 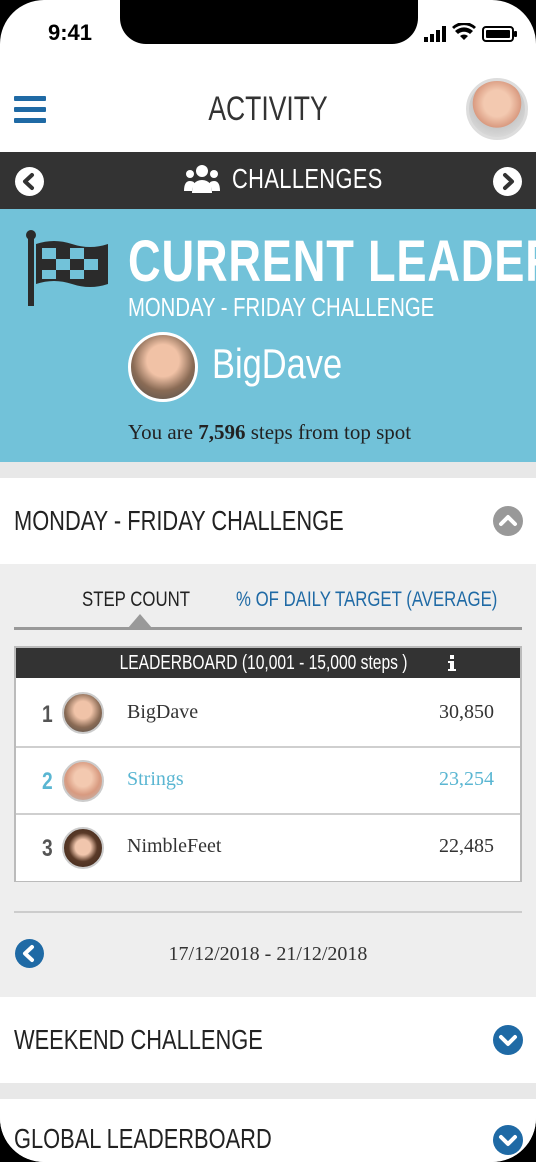 I want to click on divider, so click(x=268, y=912).